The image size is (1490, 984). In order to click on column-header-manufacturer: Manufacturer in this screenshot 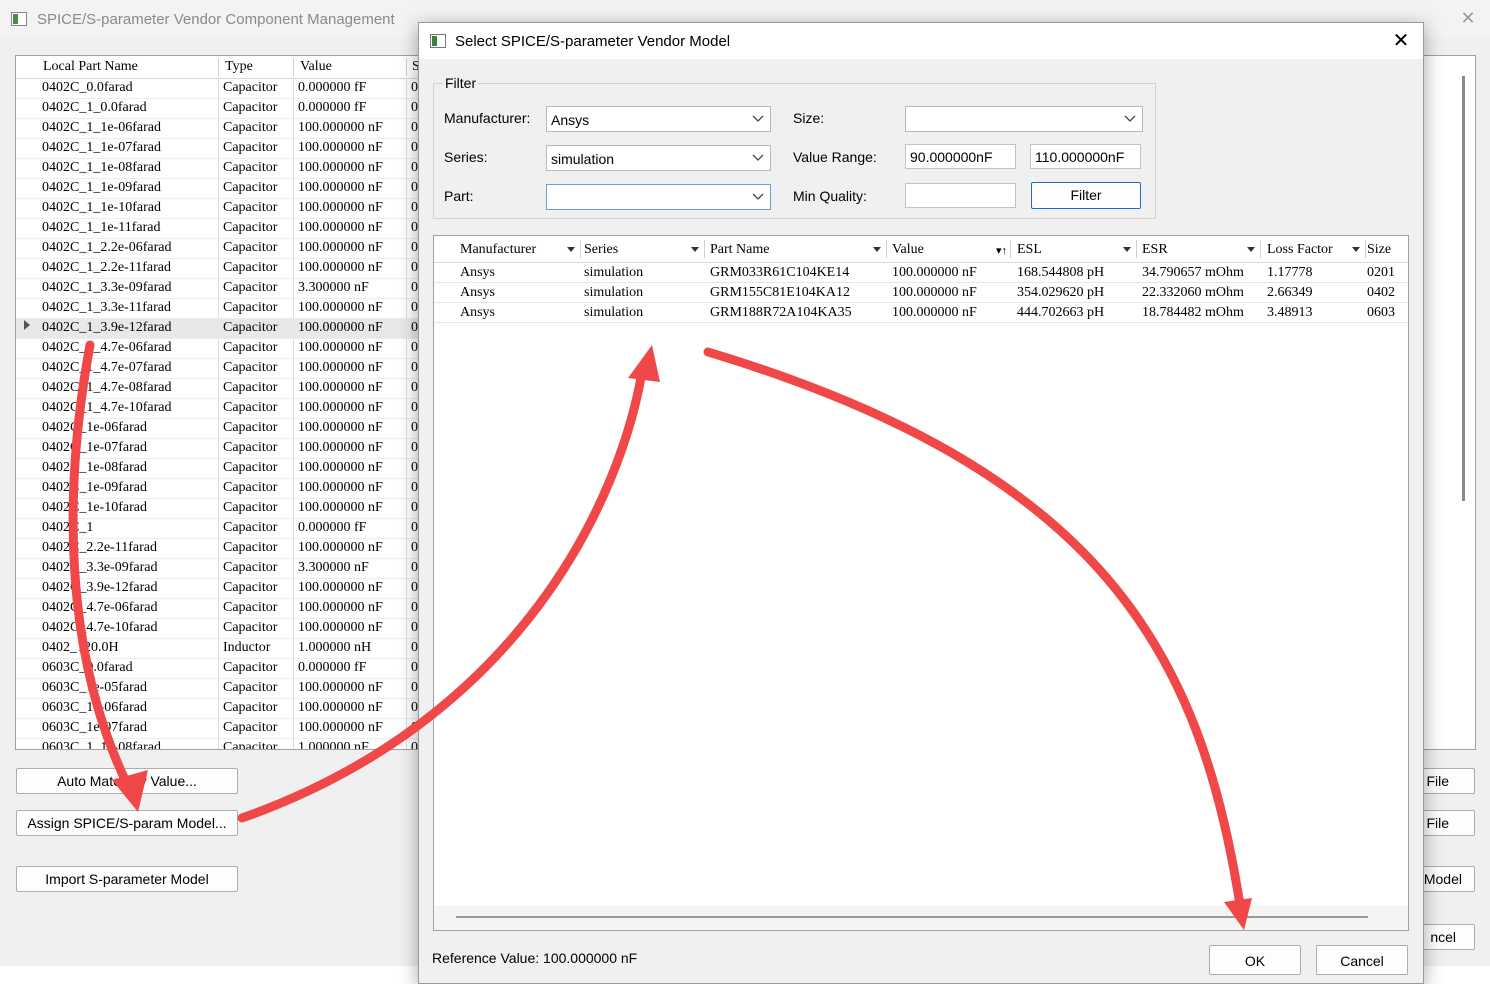, I will do `click(498, 250)`.